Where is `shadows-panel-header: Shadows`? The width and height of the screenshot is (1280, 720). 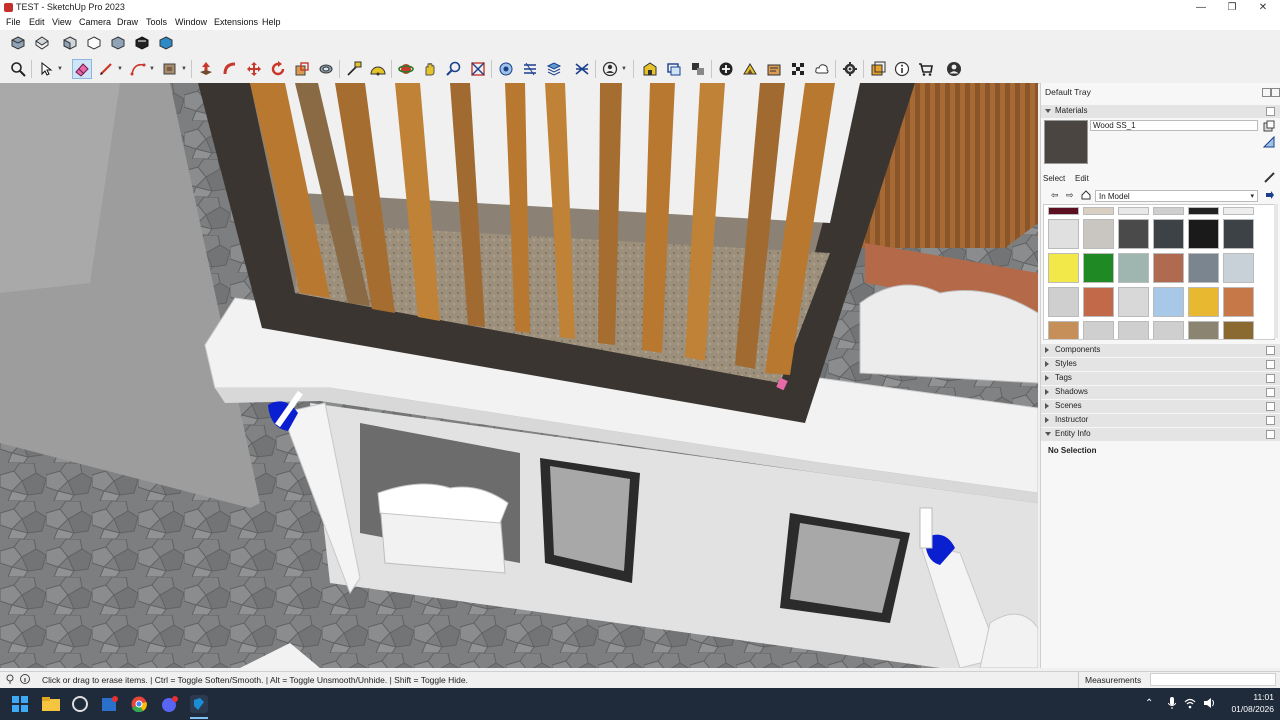
shadows-panel-header: Shadows is located at coordinates (1160, 392).